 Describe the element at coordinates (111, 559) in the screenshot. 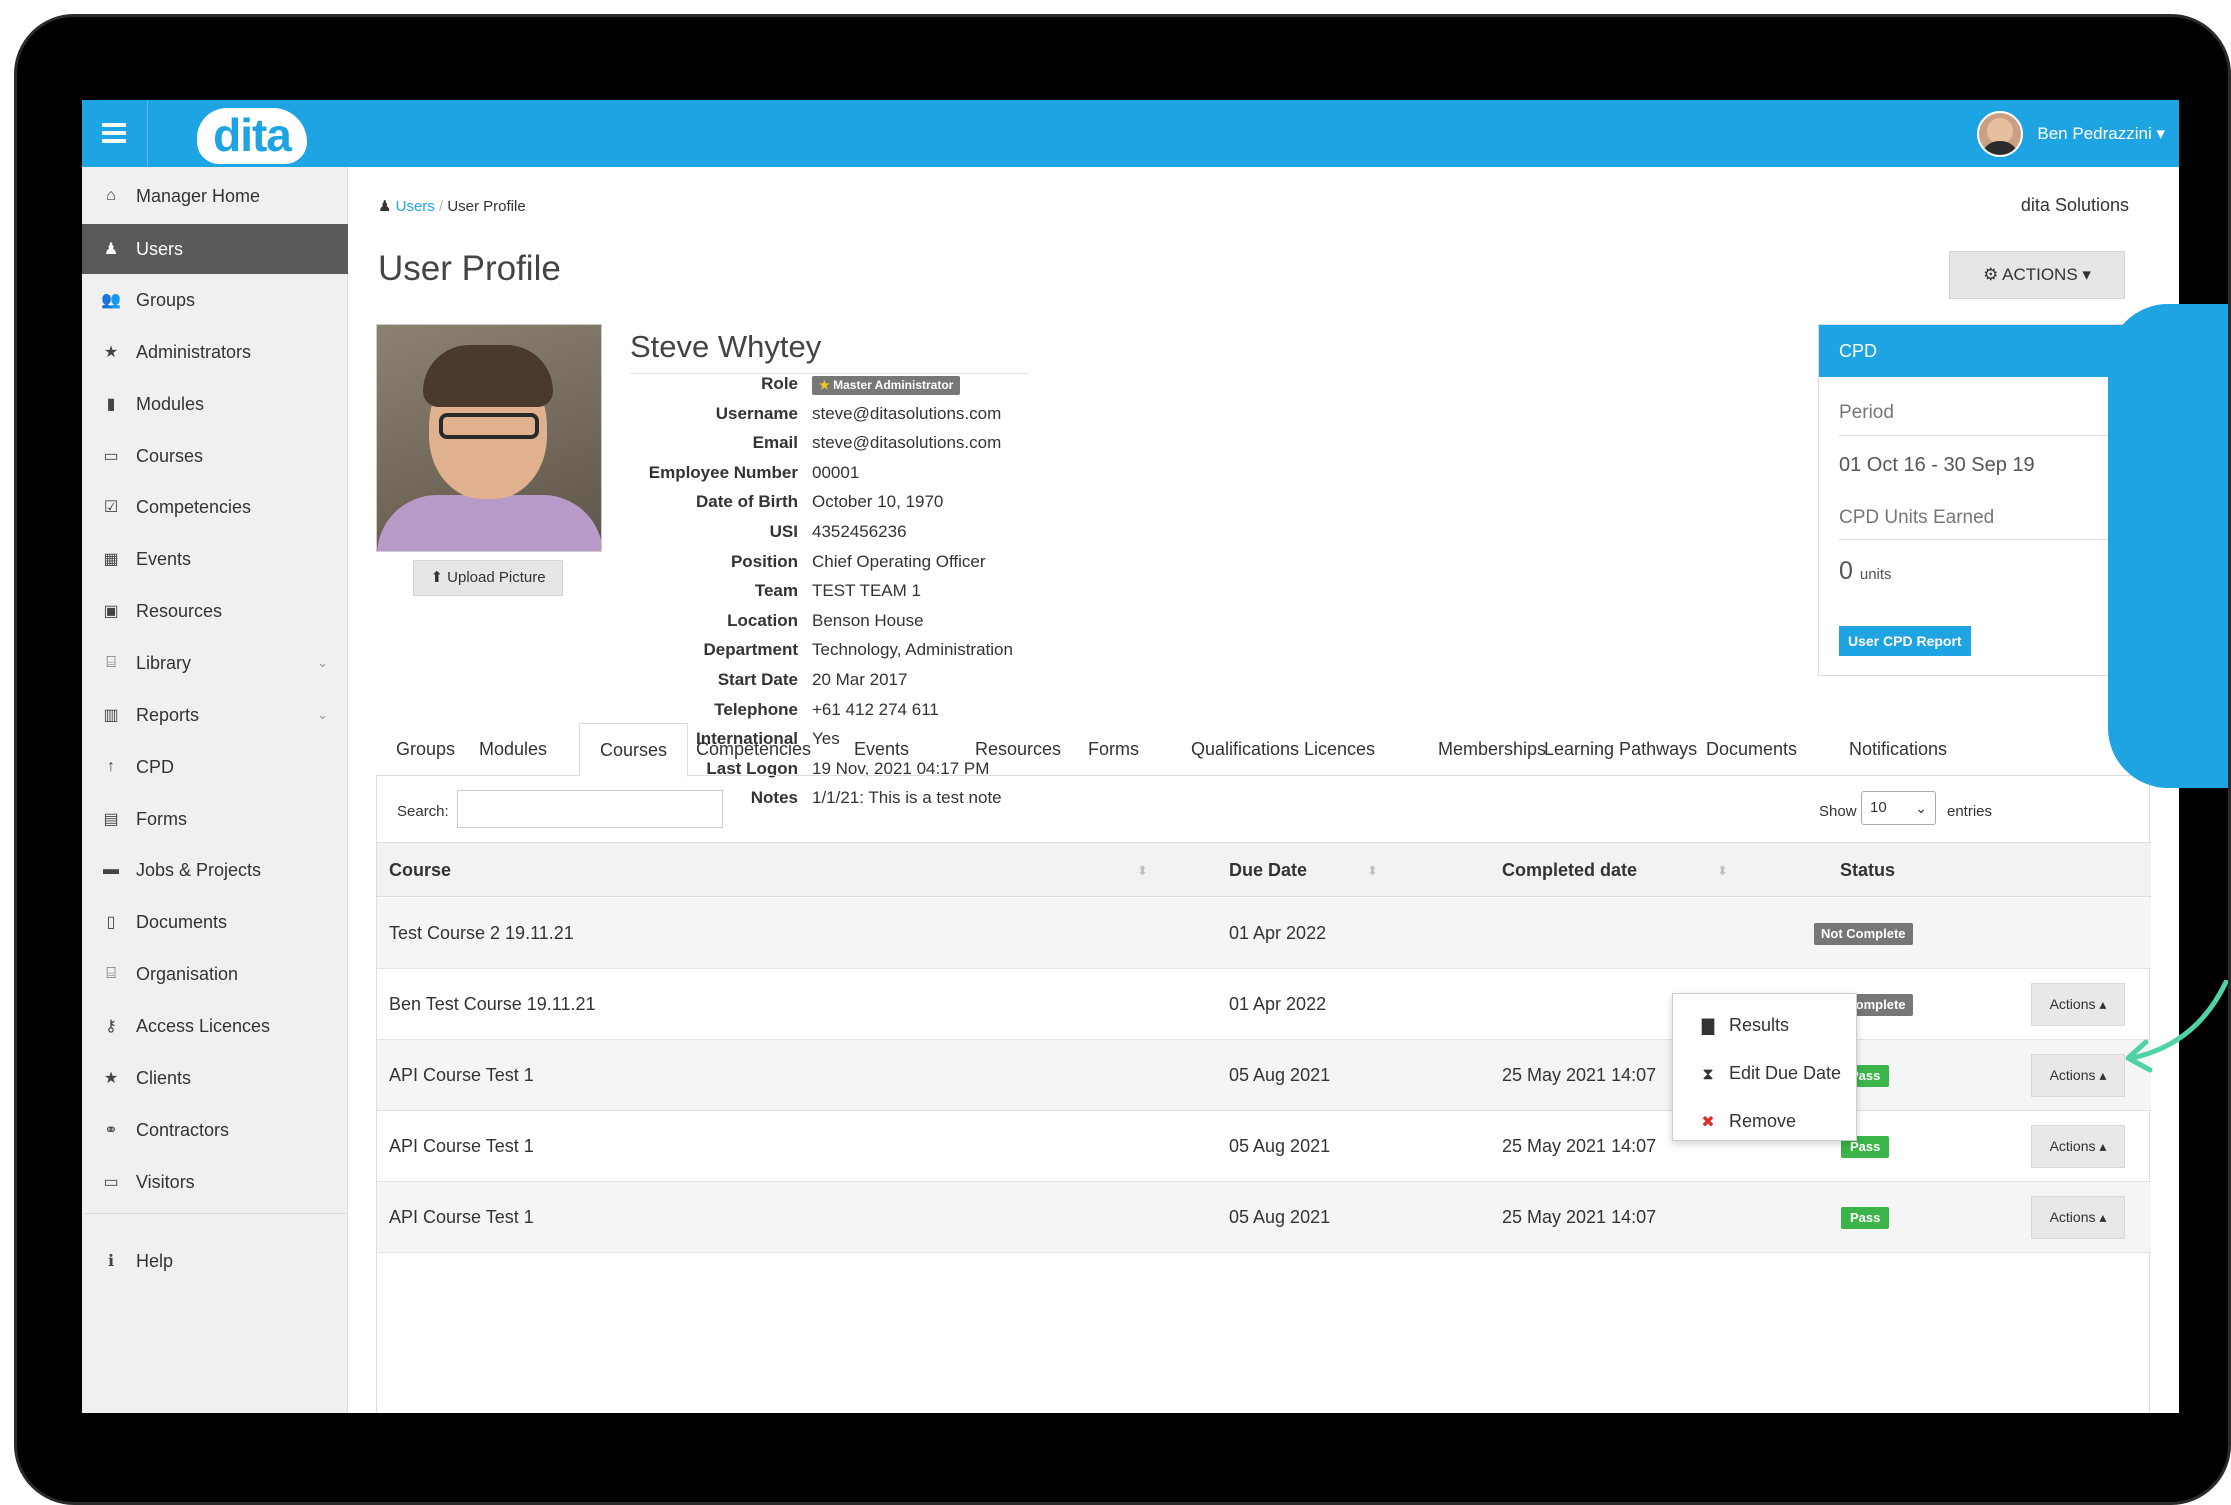

I see `calendar-icon: ▦` at that location.